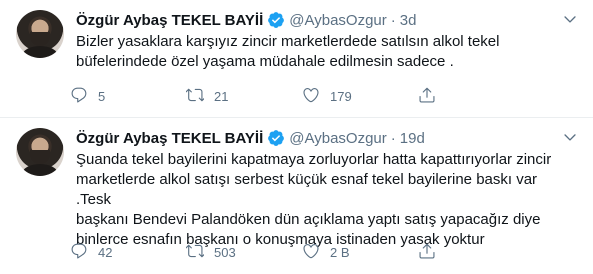 This screenshot has height=274, width=593. I want to click on like-button: 2 B, so click(360, 252).